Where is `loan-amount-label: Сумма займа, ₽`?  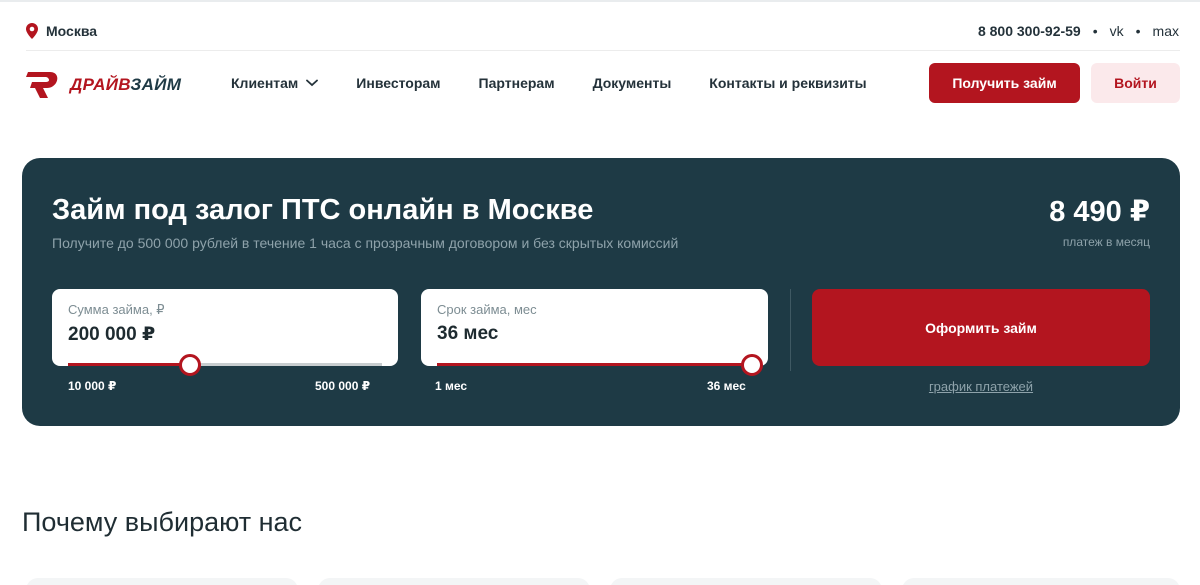
loan-amount-label: Сумма займа, ₽ is located at coordinates (116, 309).